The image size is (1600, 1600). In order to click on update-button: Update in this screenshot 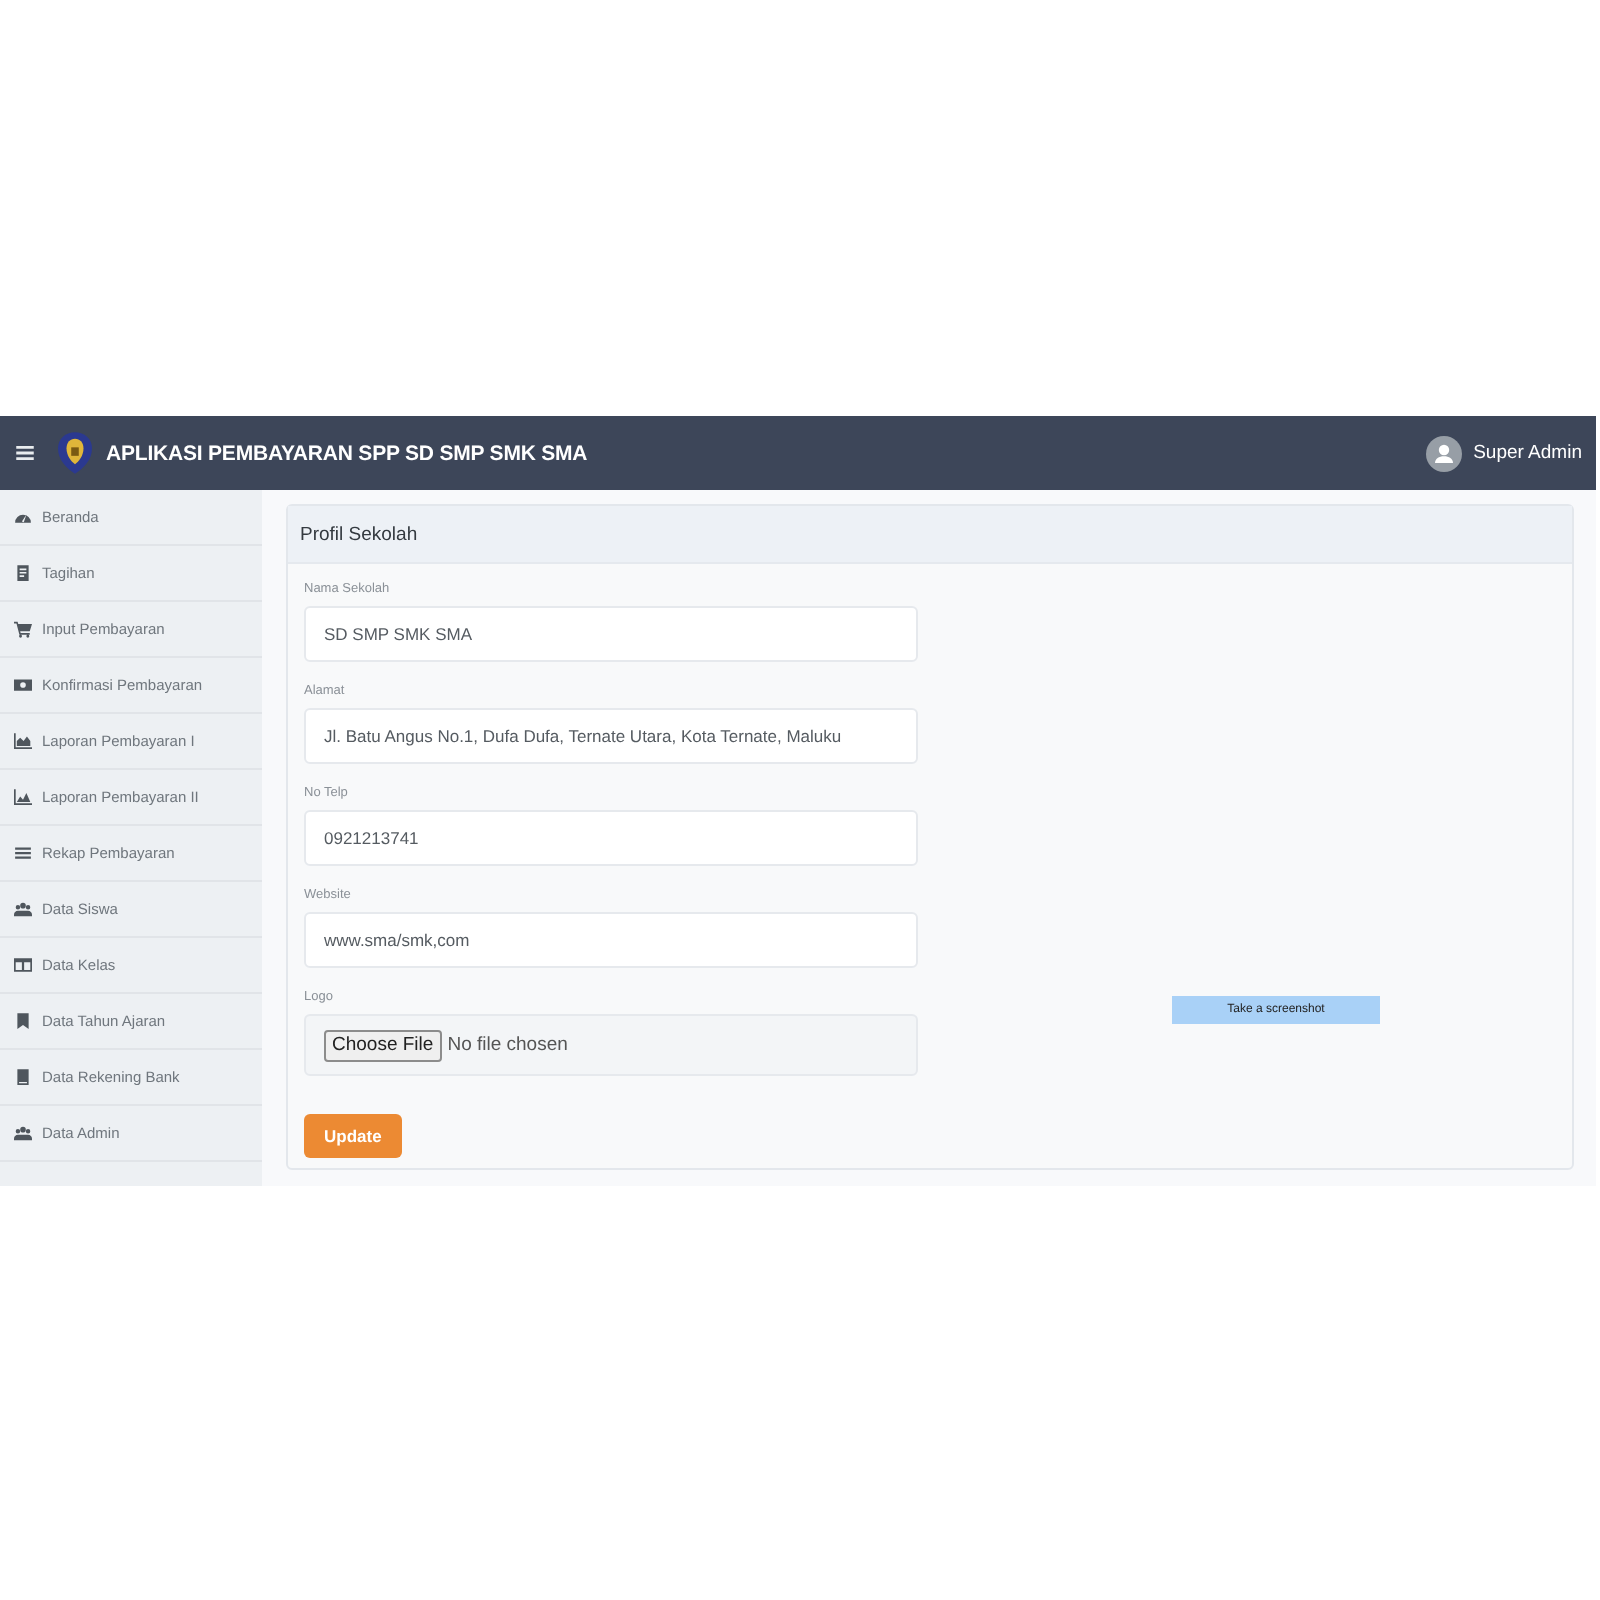, I will do `click(353, 1136)`.